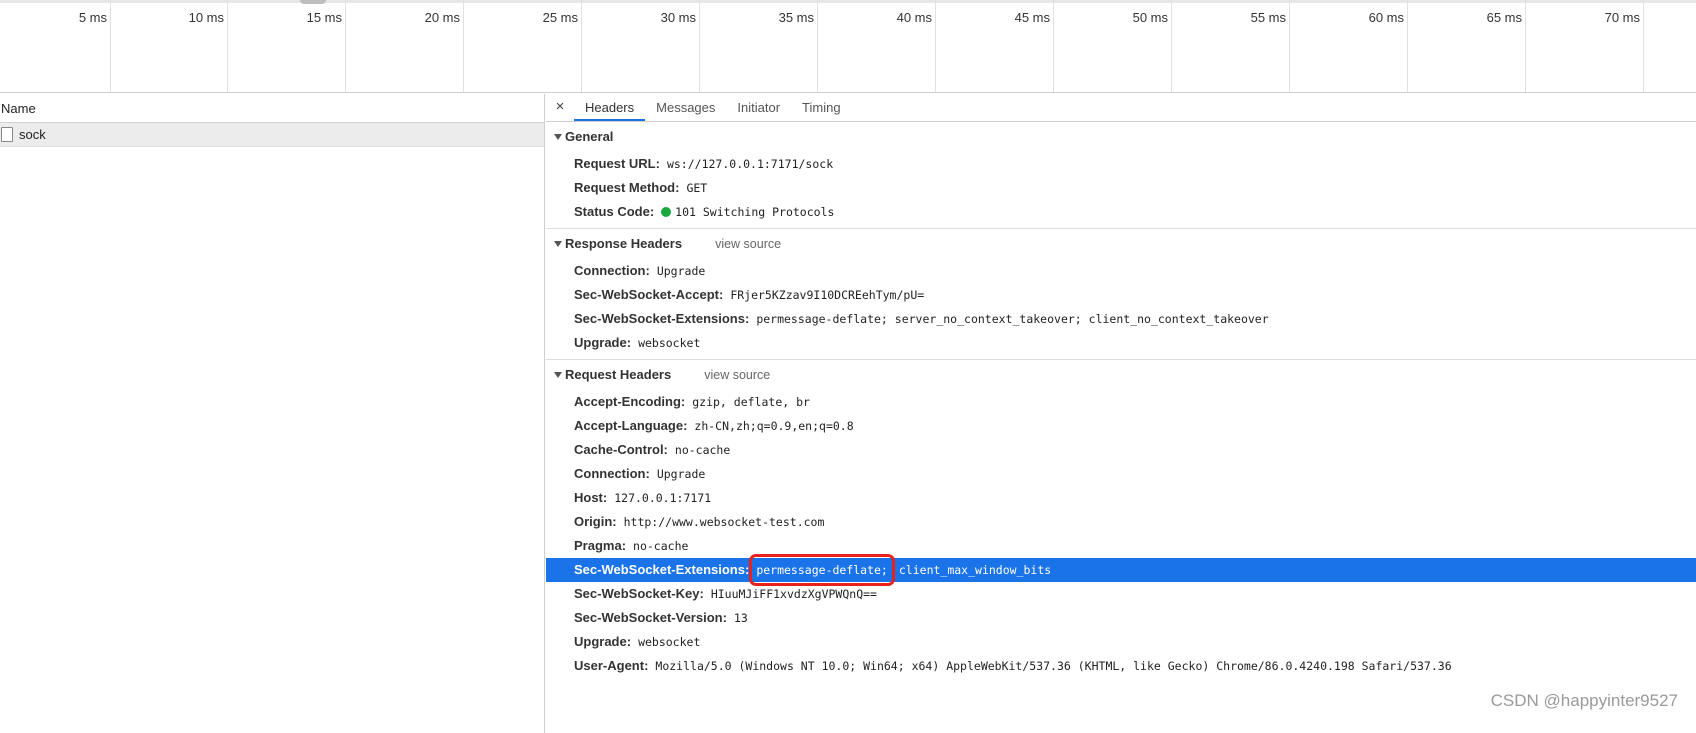 Image resolution: width=1696 pixels, height=733 pixels. I want to click on general-section-toggle: General, so click(1121, 137).